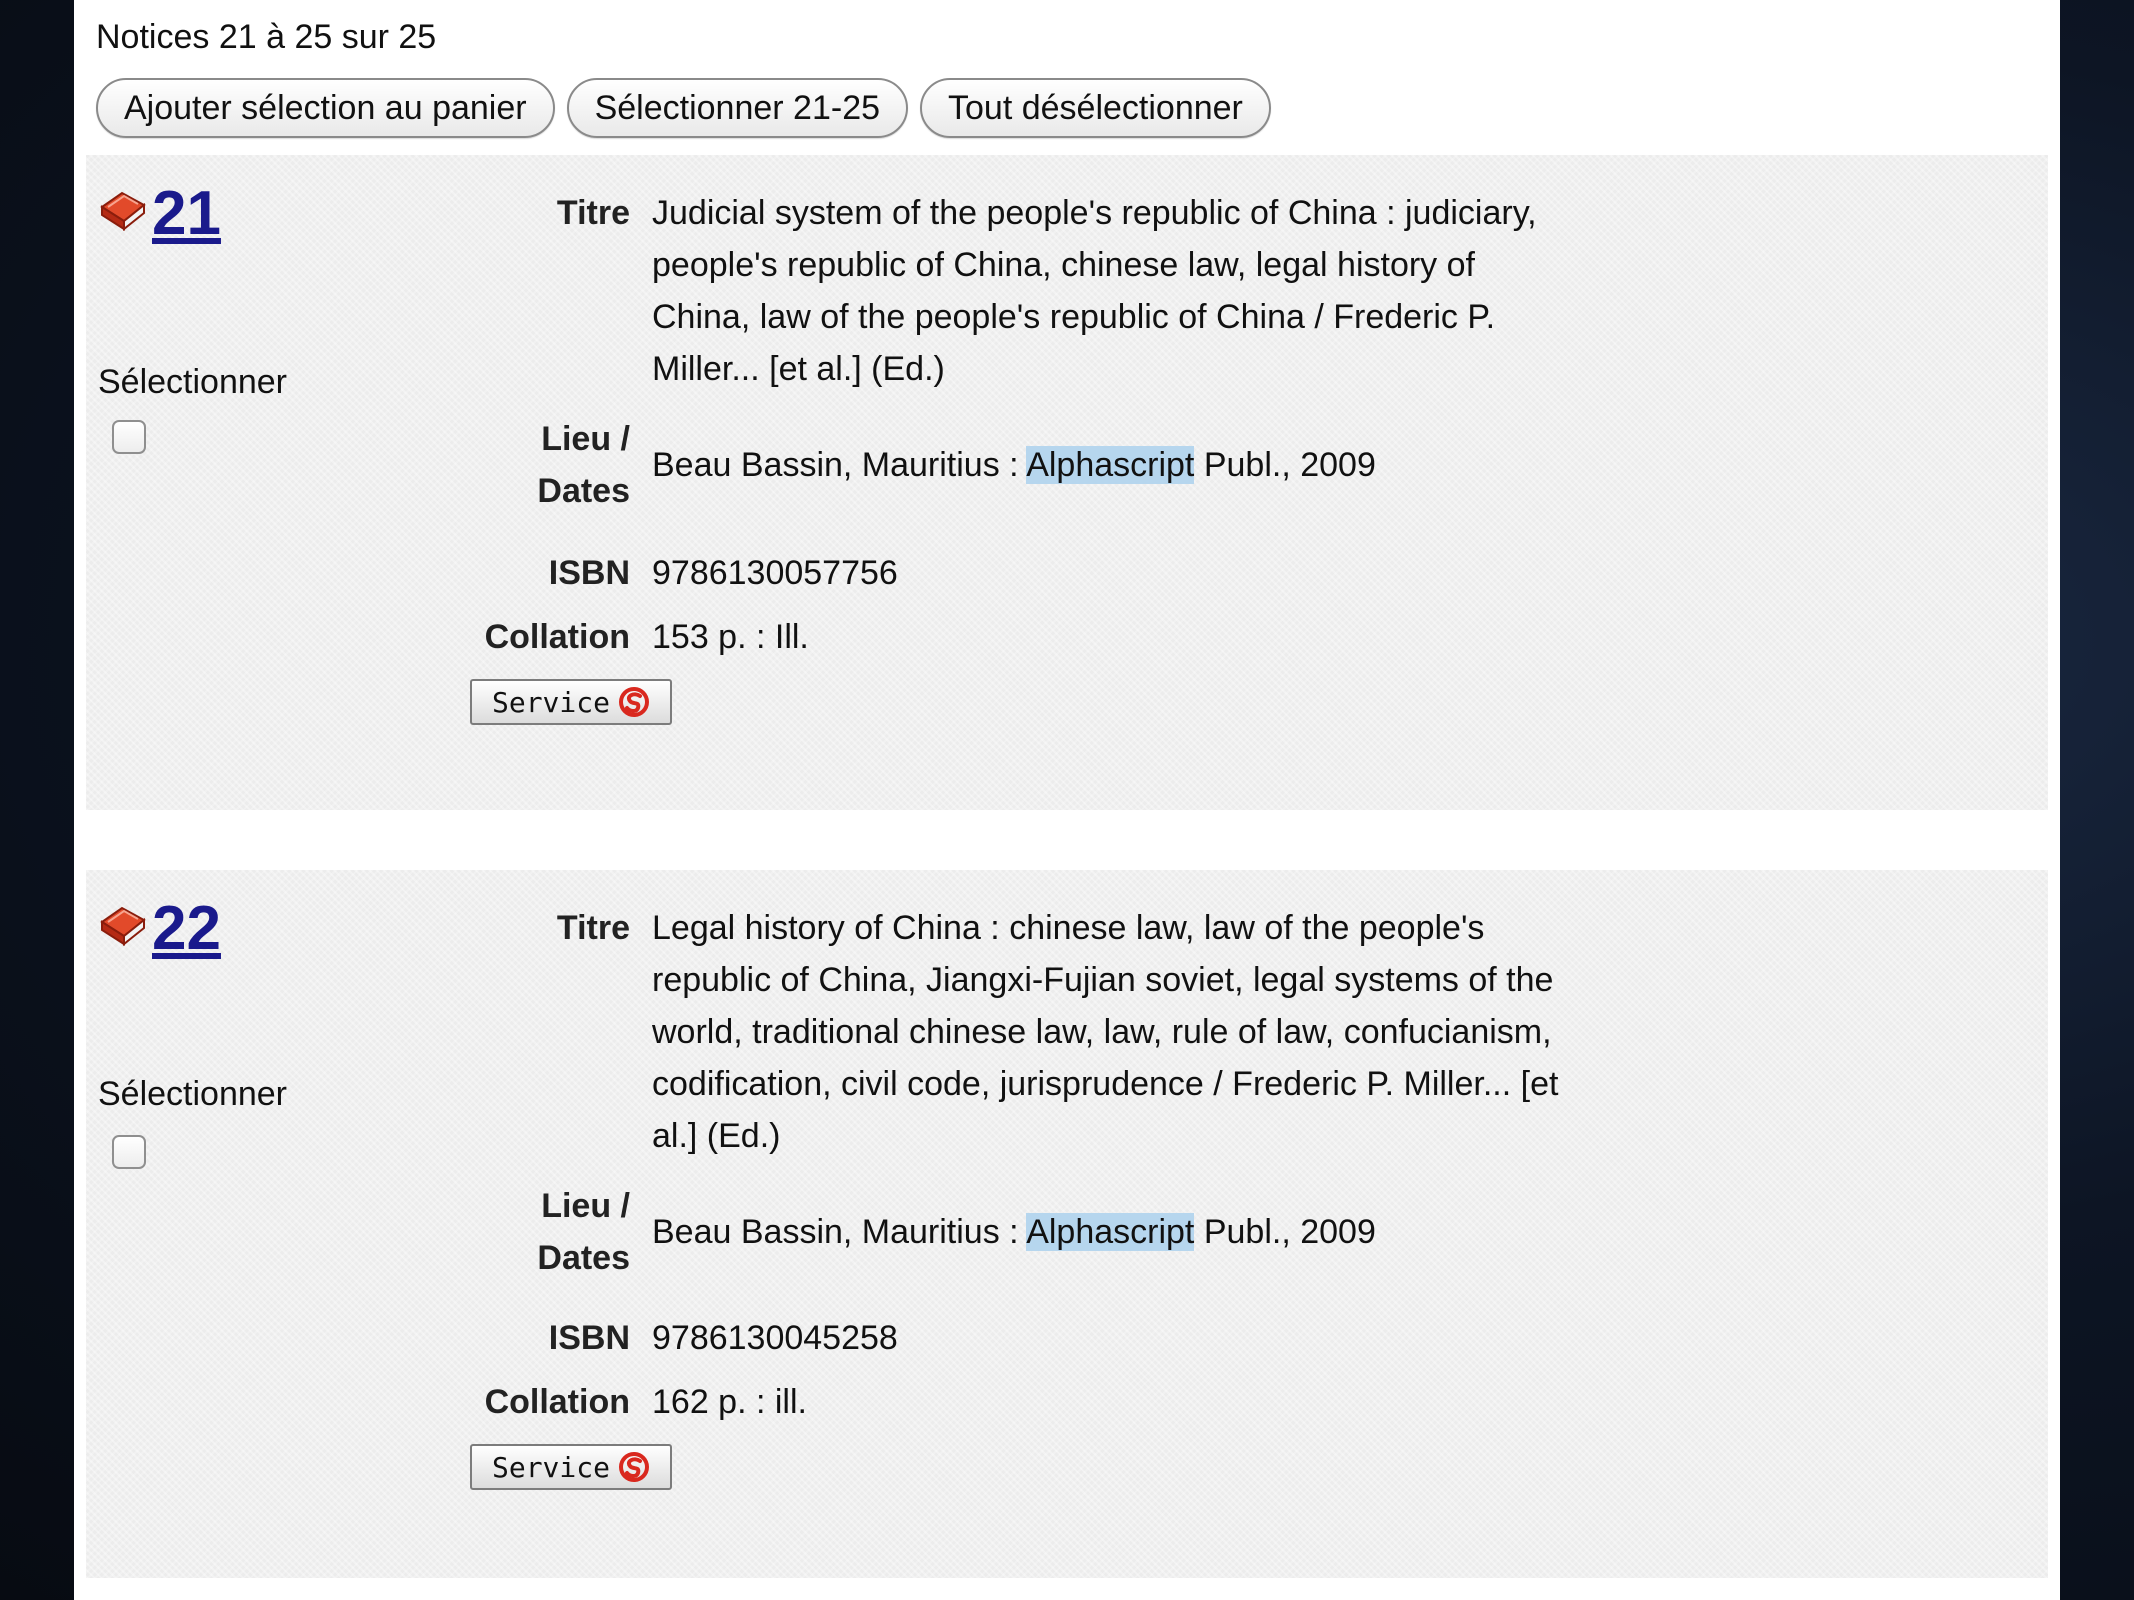 This screenshot has width=2134, height=1600. Describe the element at coordinates (1095, 108) in the screenshot. I see `deselect-all-button: Tout désélectionner` at that location.